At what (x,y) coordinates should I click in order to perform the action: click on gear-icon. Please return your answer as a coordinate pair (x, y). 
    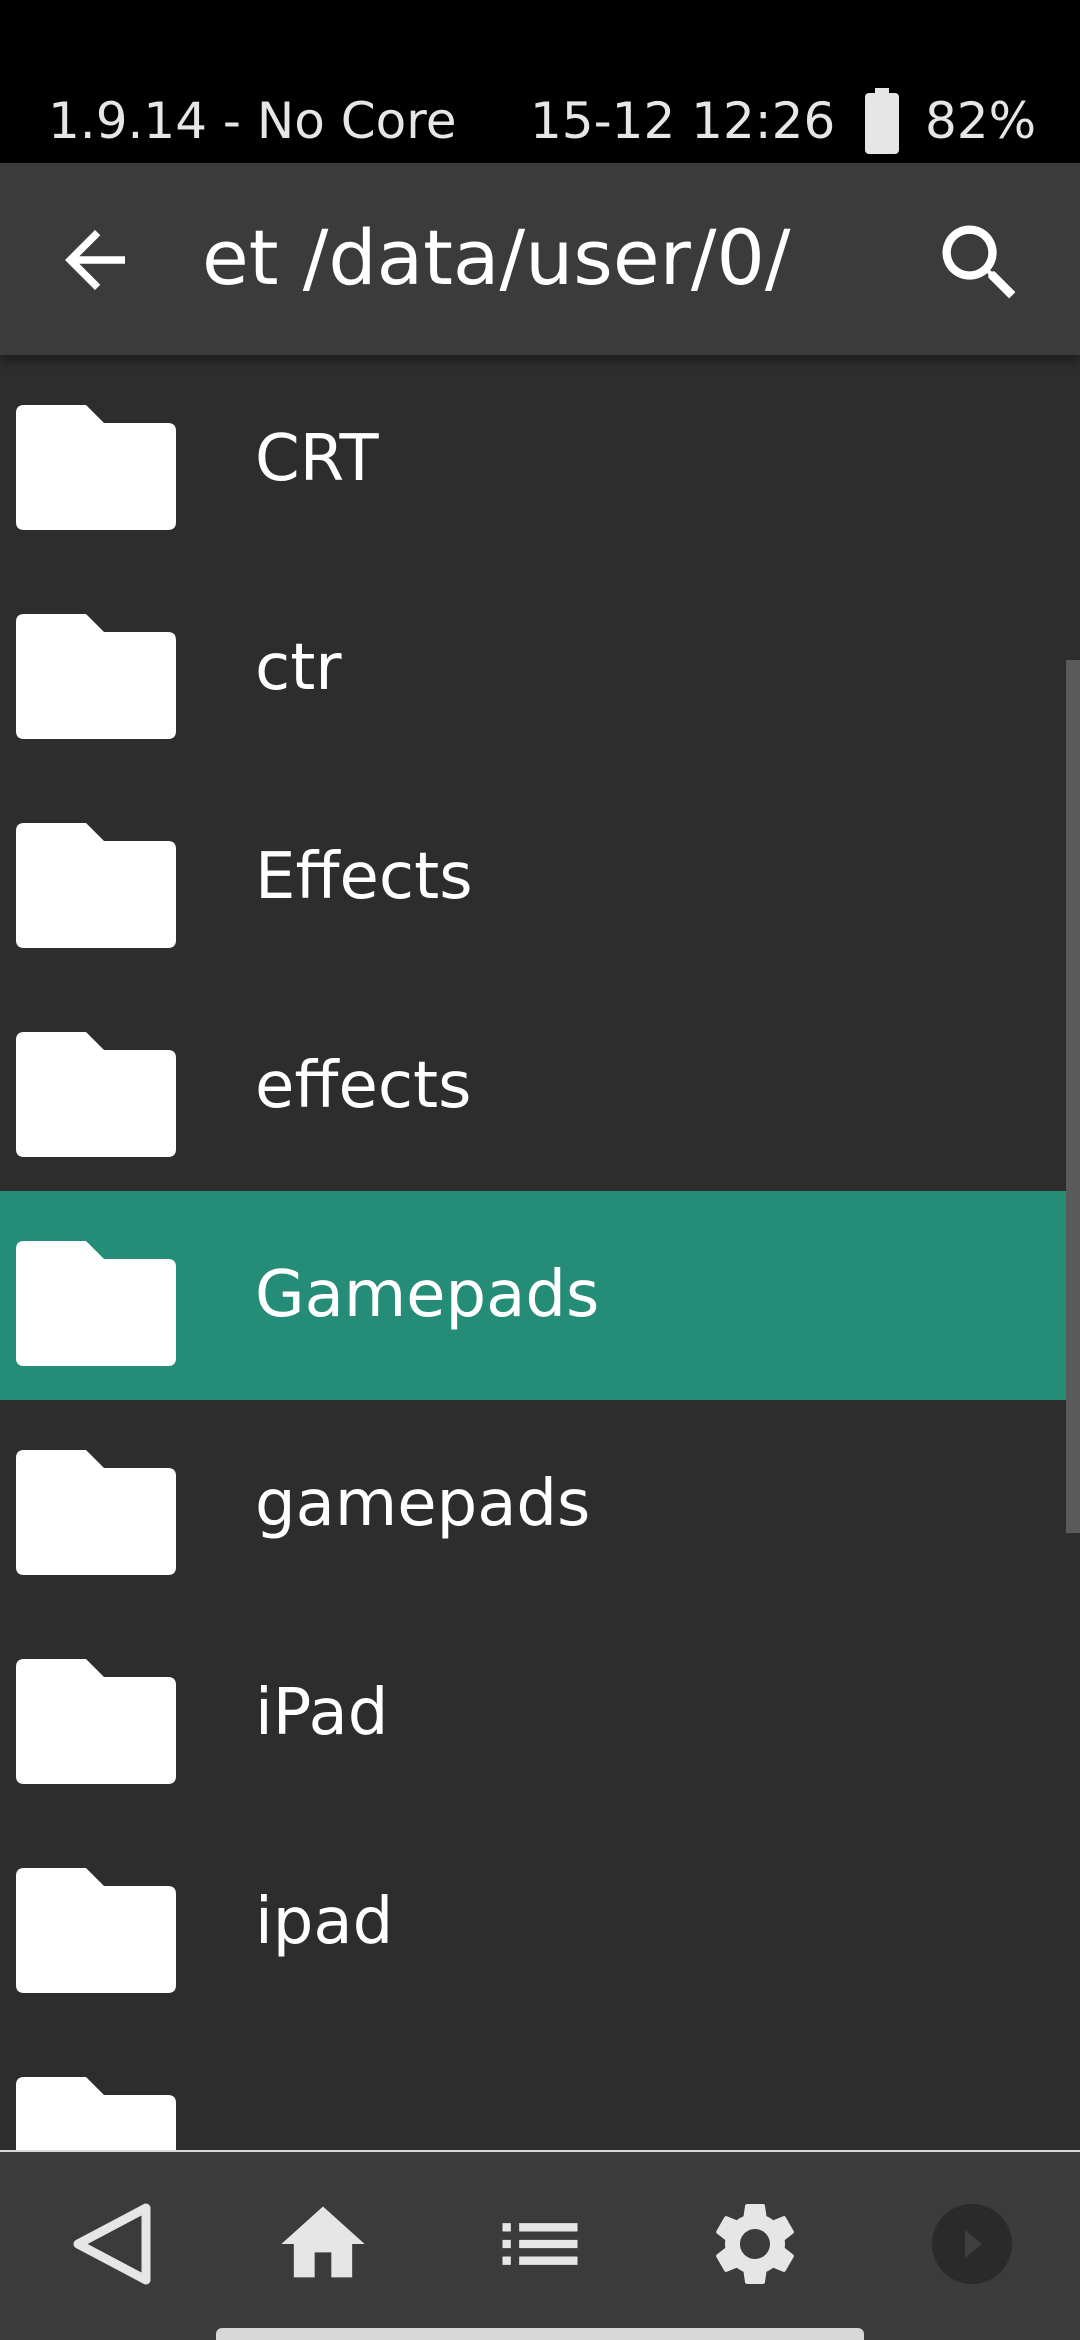
    Looking at the image, I should click on (755, 2244).